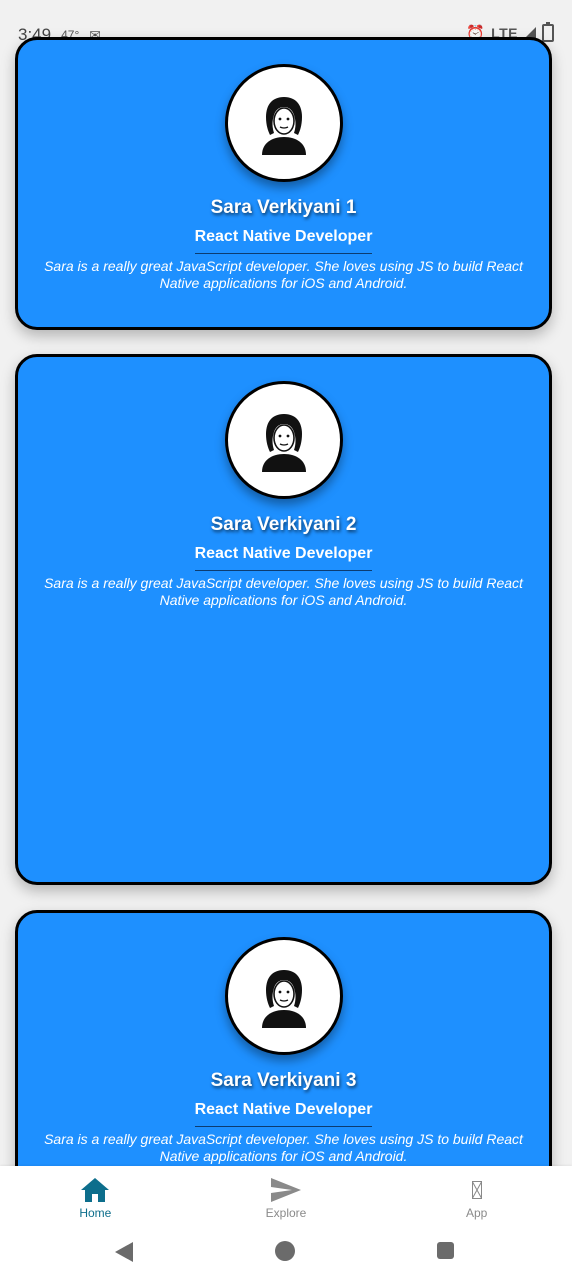  What do you see at coordinates (477, 1213) in the screenshot?
I see `tab-label: App` at bounding box center [477, 1213].